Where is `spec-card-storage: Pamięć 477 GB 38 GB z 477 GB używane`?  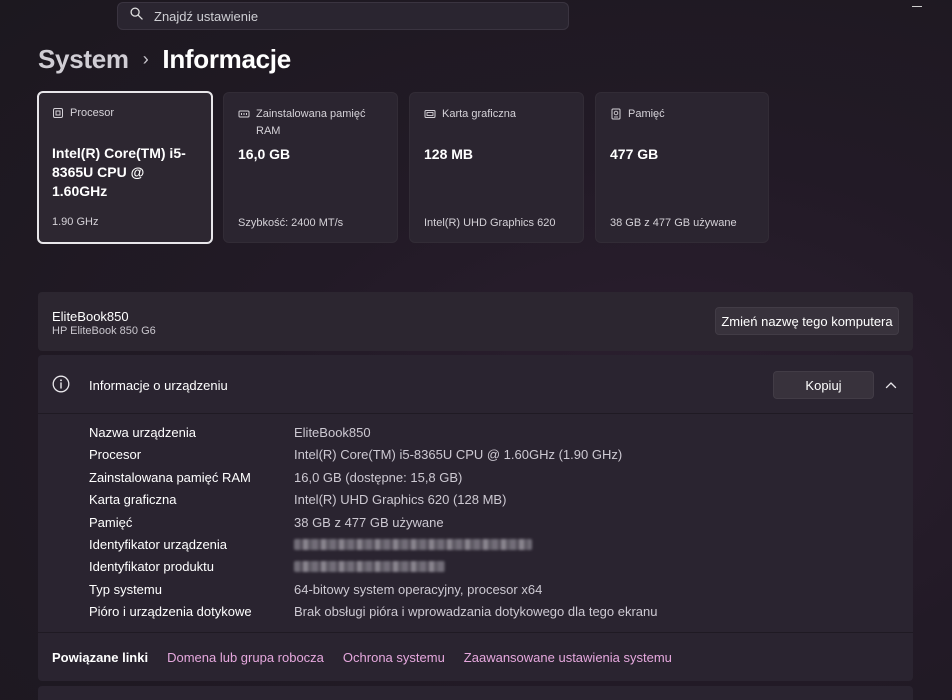
spec-card-storage: Pamięć 477 GB 38 GB z 477 GB używane is located at coordinates (682, 167).